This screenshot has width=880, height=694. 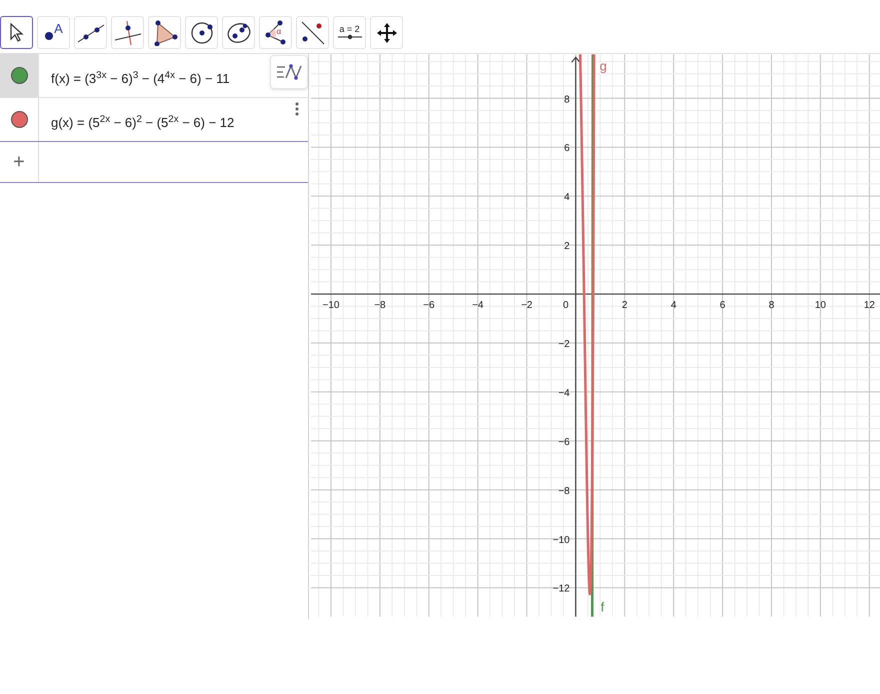 I want to click on tool-button, so click(x=16, y=32).